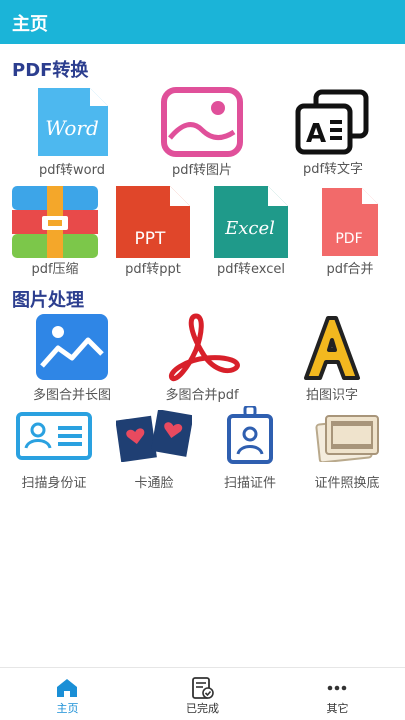  What do you see at coordinates (153, 222) in the screenshot?
I see `ppt-doc-icon: PPT` at bounding box center [153, 222].